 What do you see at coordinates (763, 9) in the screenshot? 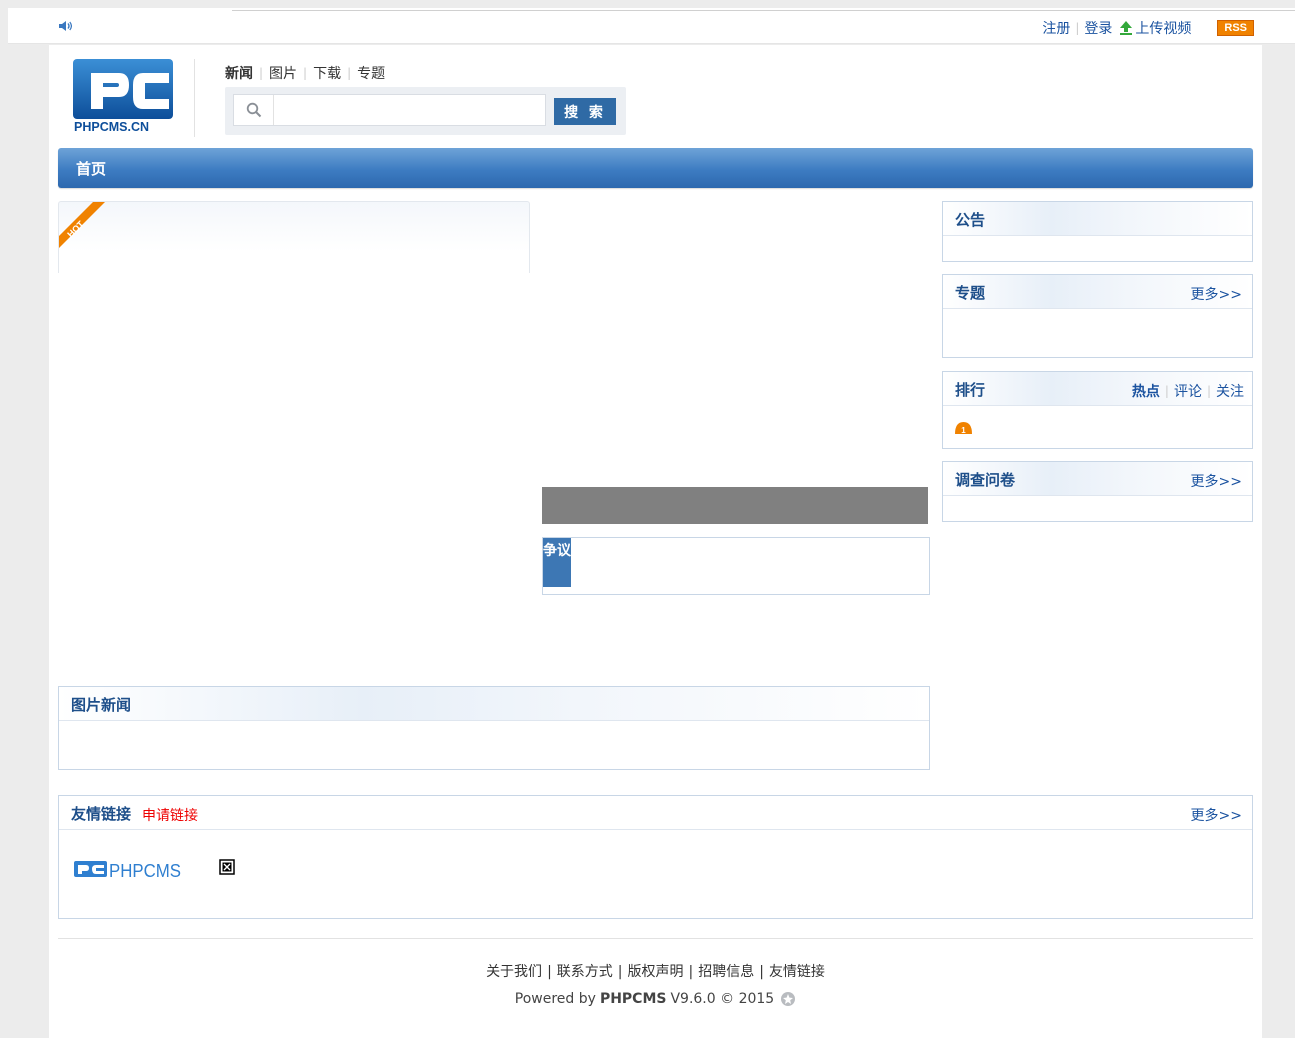
I see `top-divider` at bounding box center [763, 9].